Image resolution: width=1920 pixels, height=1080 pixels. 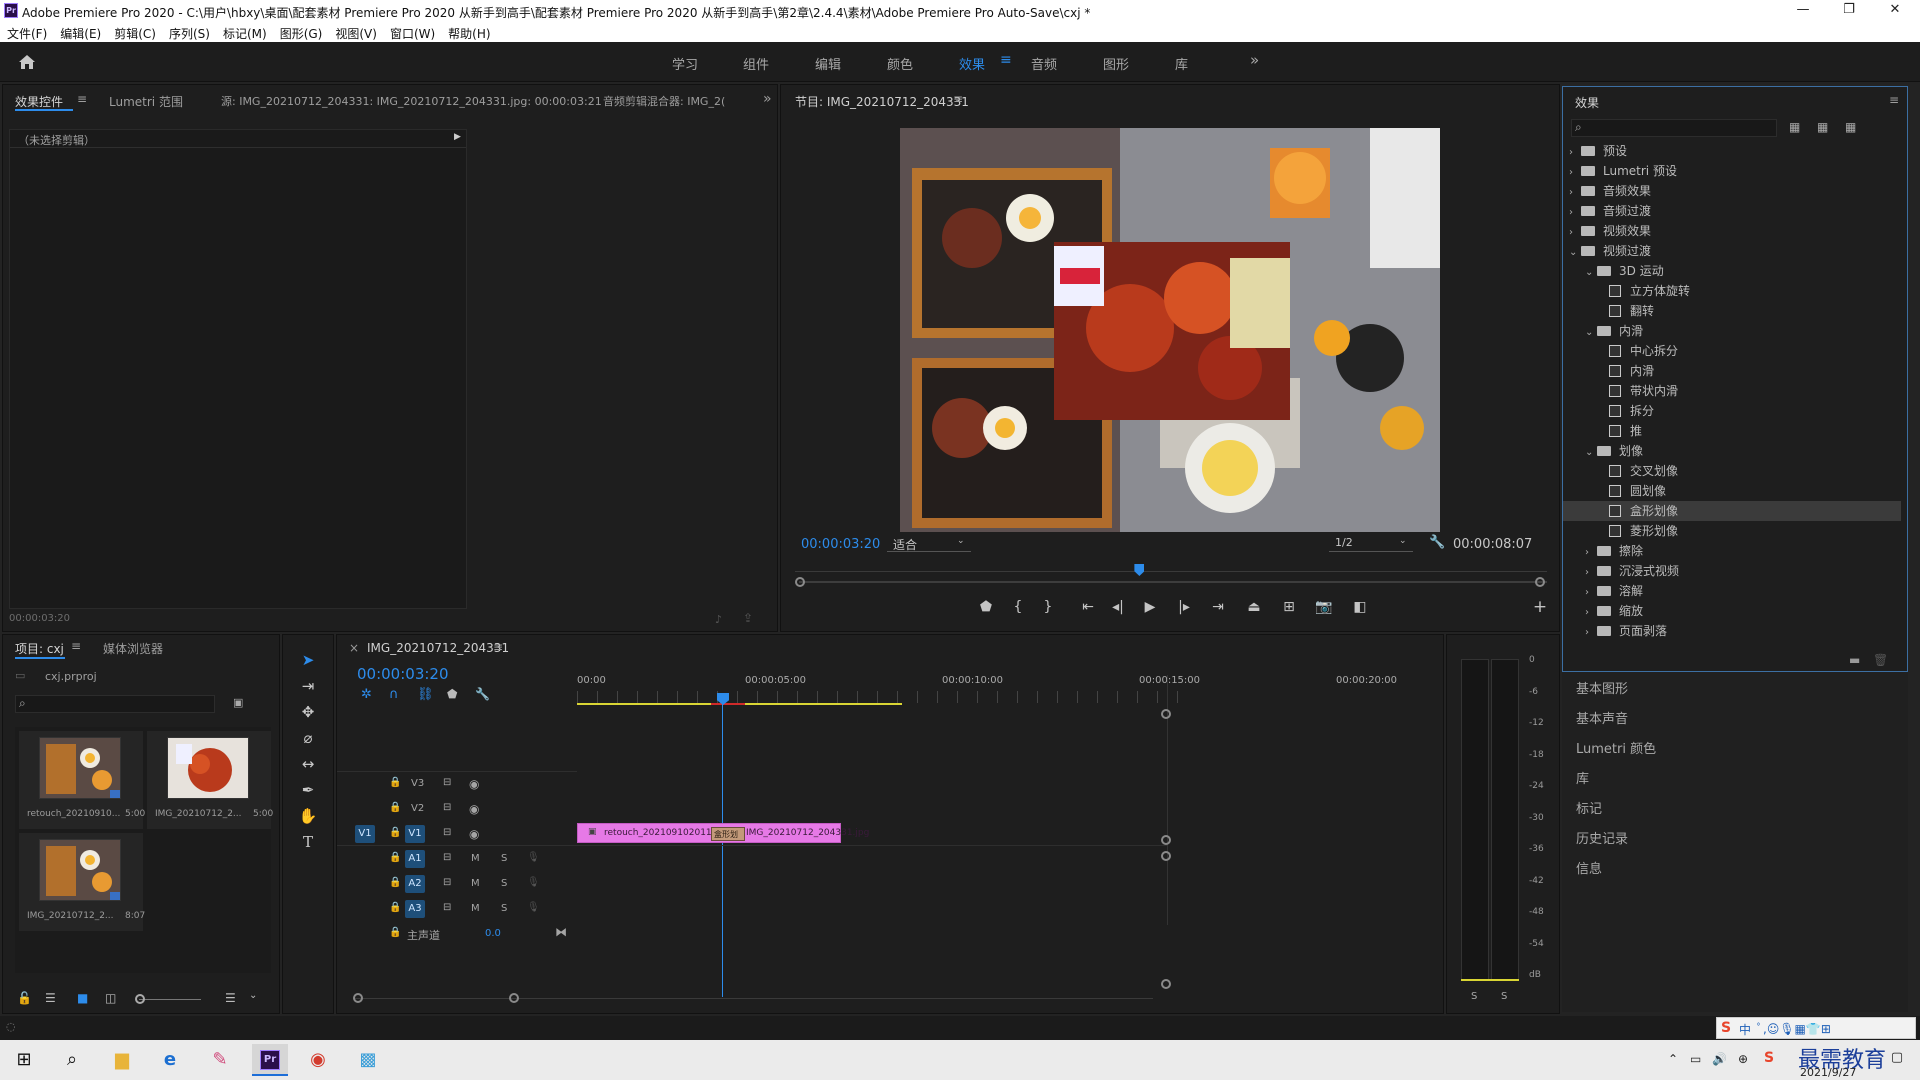 I want to click on more-workspaces-icon: », so click(x=1254, y=60).